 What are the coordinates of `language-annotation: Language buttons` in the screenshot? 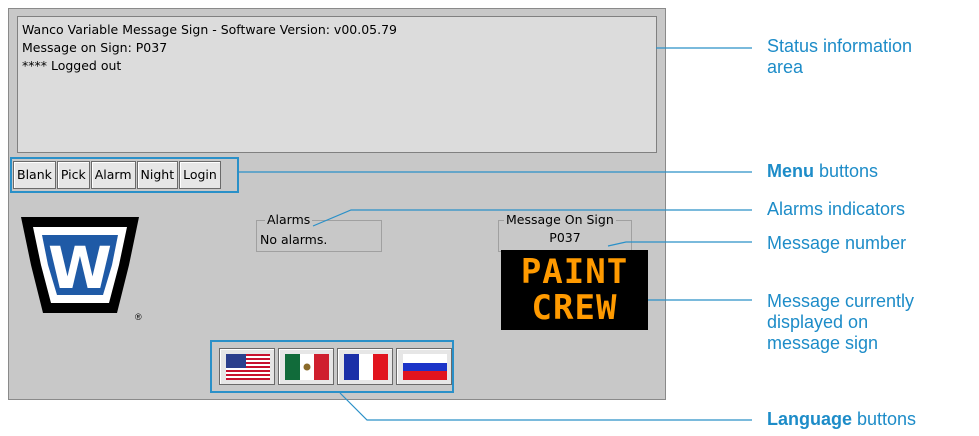 It's located at (841, 419).